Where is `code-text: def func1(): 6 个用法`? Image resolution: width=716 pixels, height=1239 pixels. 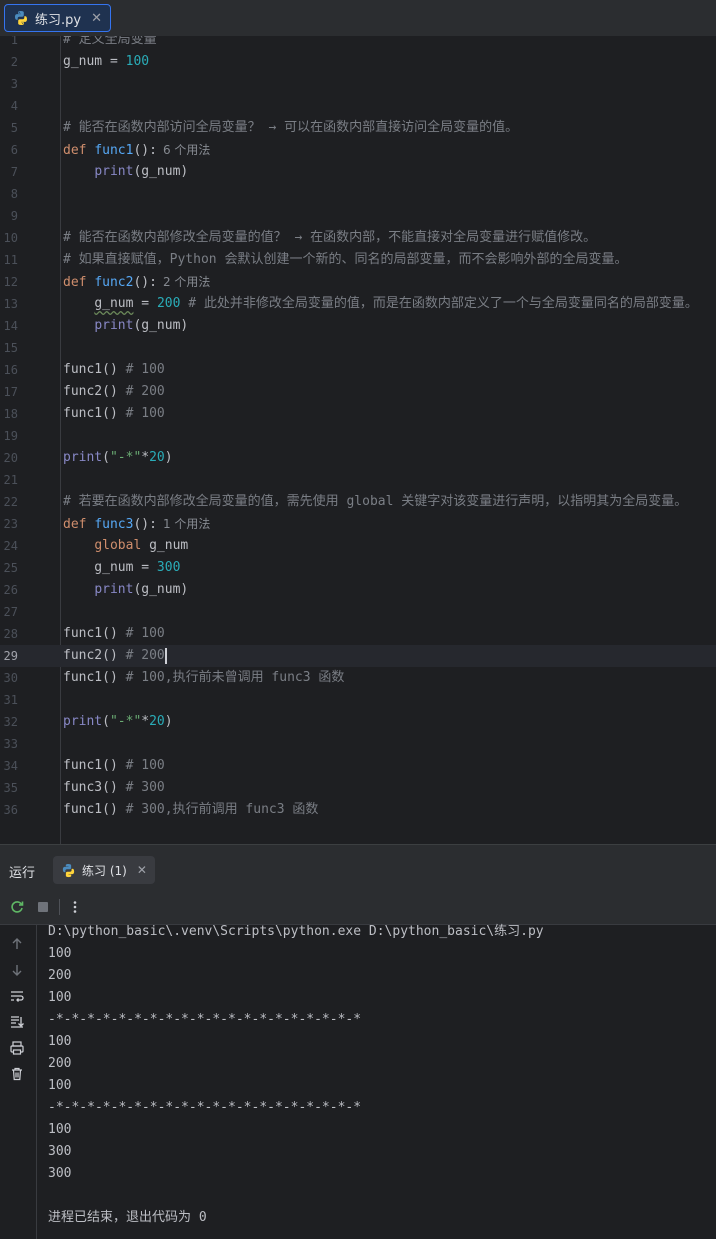
code-text: def func1(): 6 个用法 is located at coordinates (137, 150).